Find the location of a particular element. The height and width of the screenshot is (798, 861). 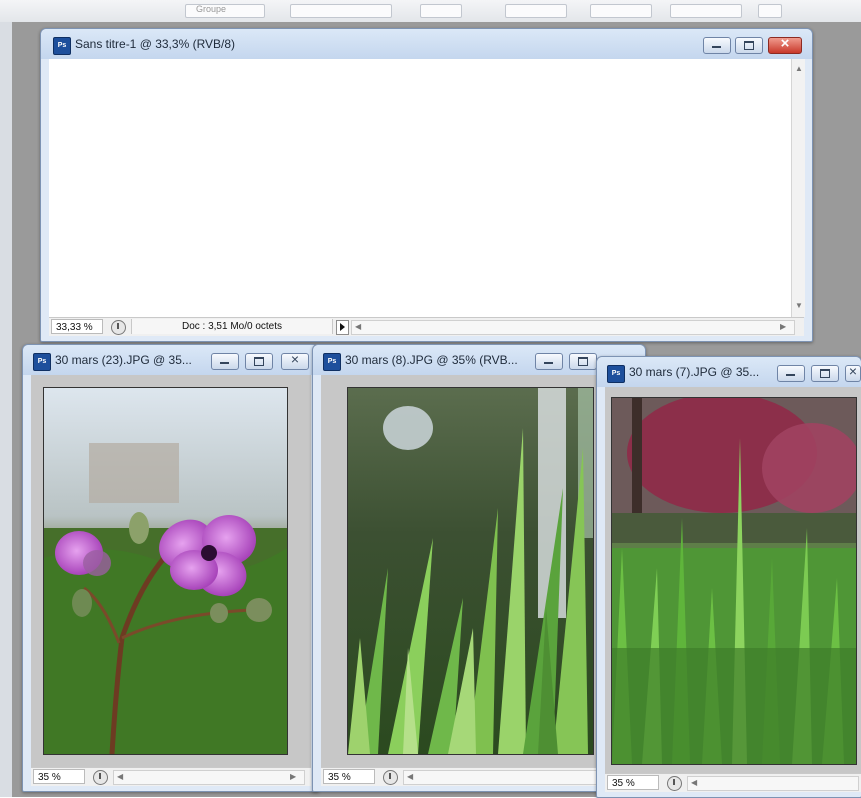

photo-pink-flower is located at coordinates (165, 571).